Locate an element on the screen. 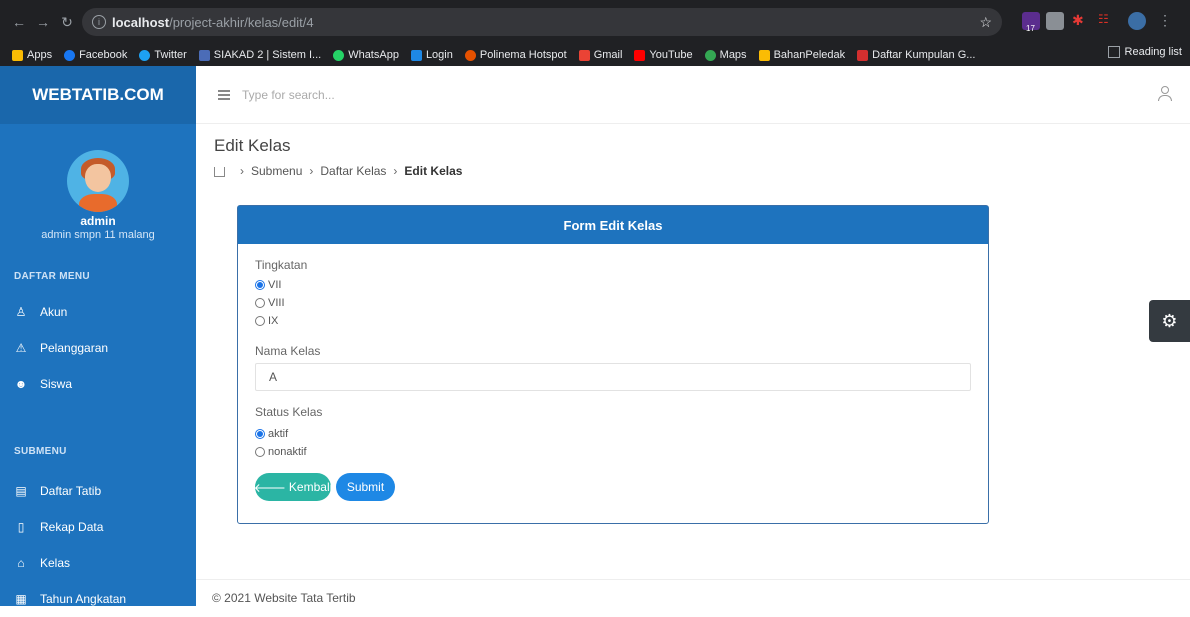 This screenshot has height=617, width=1190. nama-kelas-label: Nama Kelas is located at coordinates (288, 351).